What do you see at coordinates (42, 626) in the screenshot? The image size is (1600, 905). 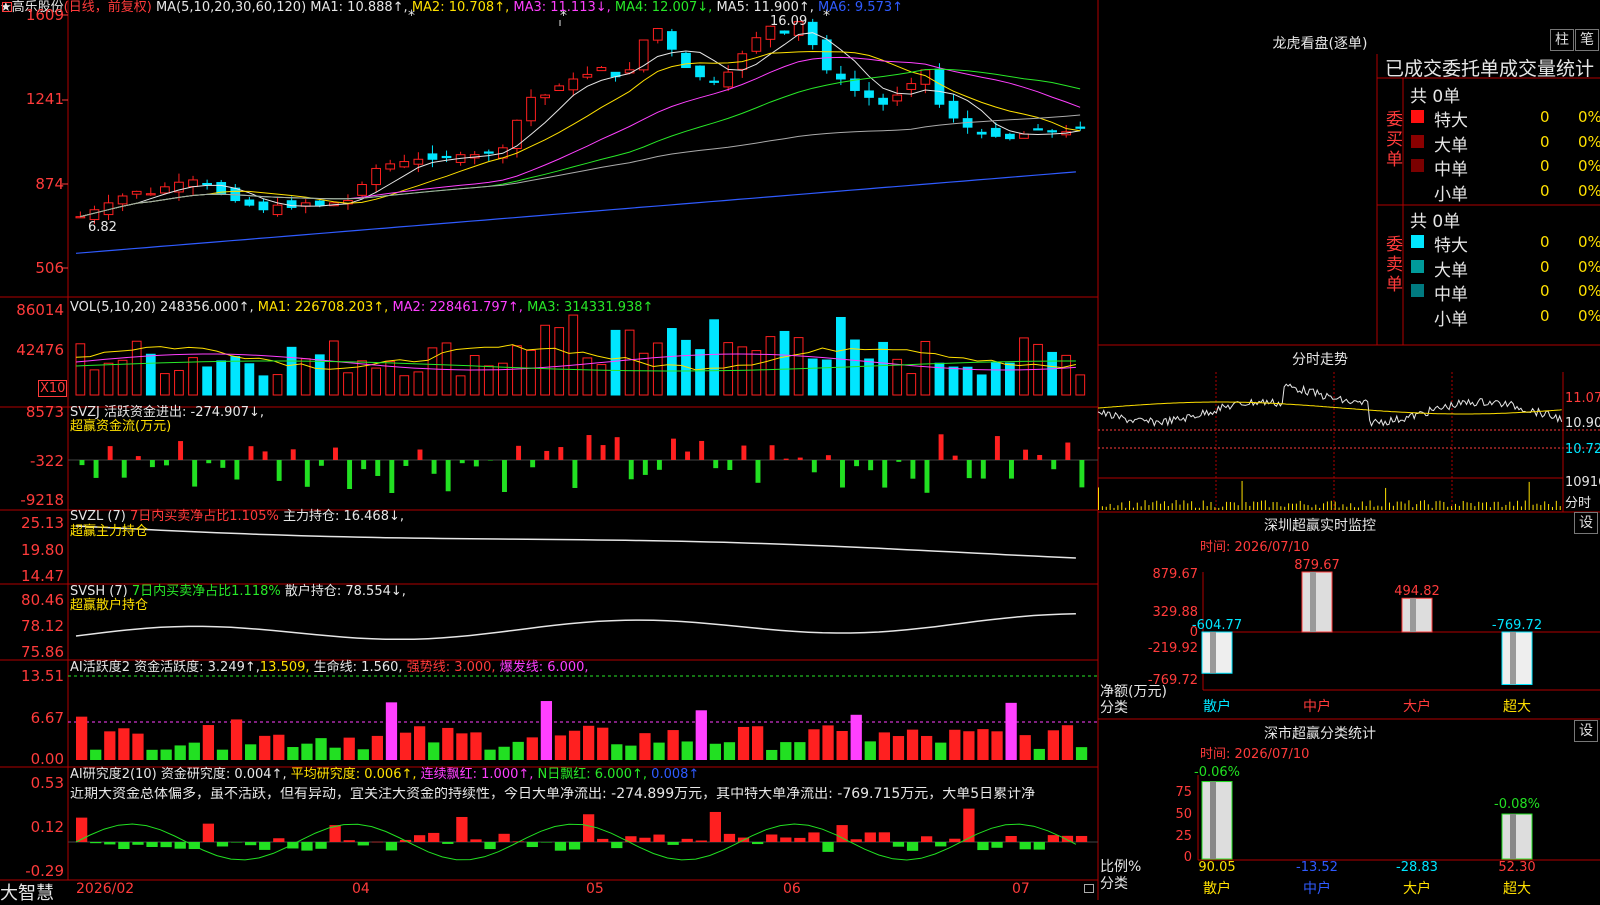 I see `svsh-tick: 78.12` at bounding box center [42, 626].